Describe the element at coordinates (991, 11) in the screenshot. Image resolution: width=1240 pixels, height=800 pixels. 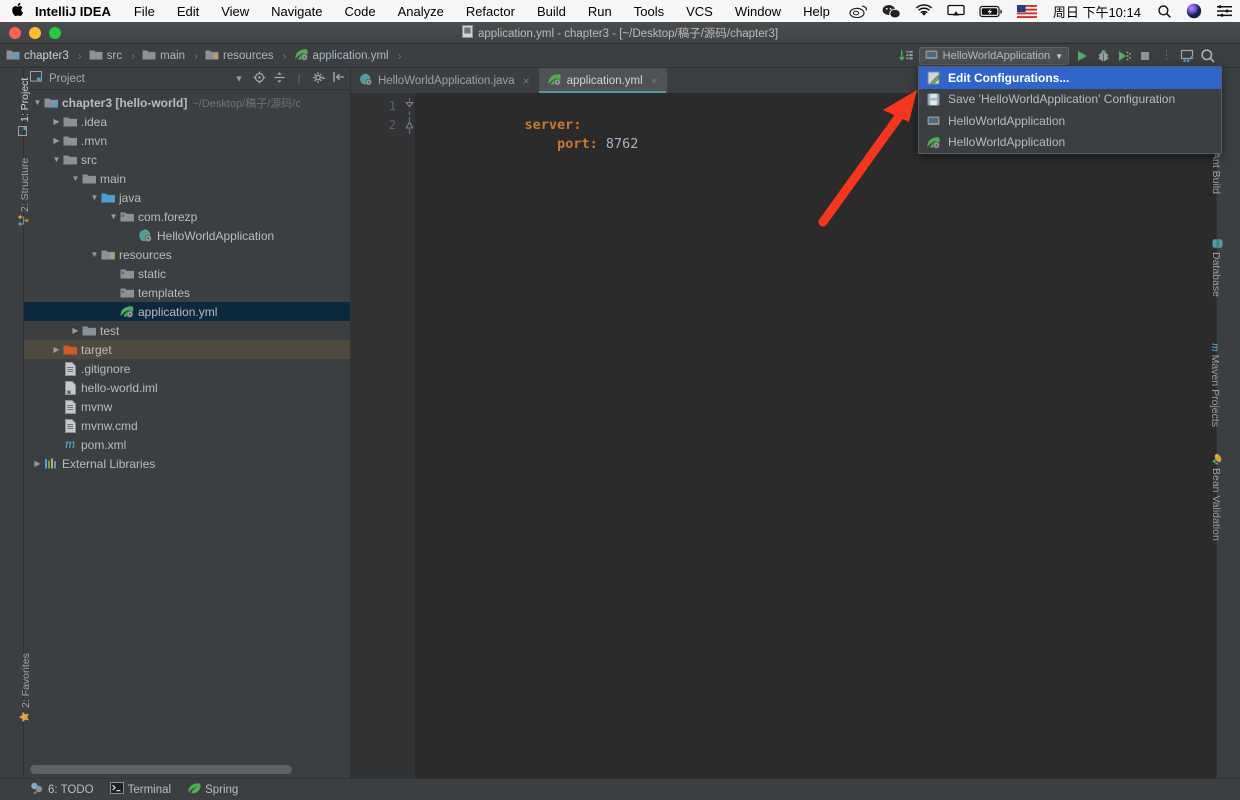
I see `battery-icon` at that location.